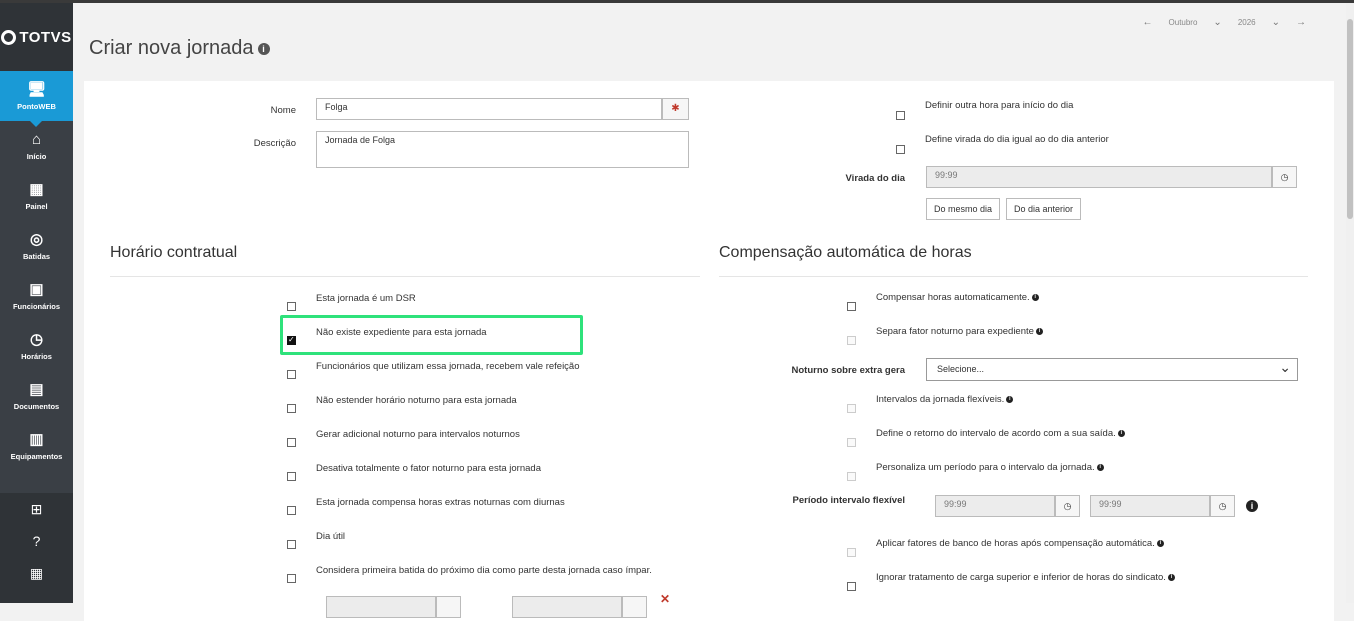 The image size is (1354, 621). What do you see at coordinates (1350, 119) in the screenshot?
I see `scrollbar-thumb` at bounding box center [1350, 119].